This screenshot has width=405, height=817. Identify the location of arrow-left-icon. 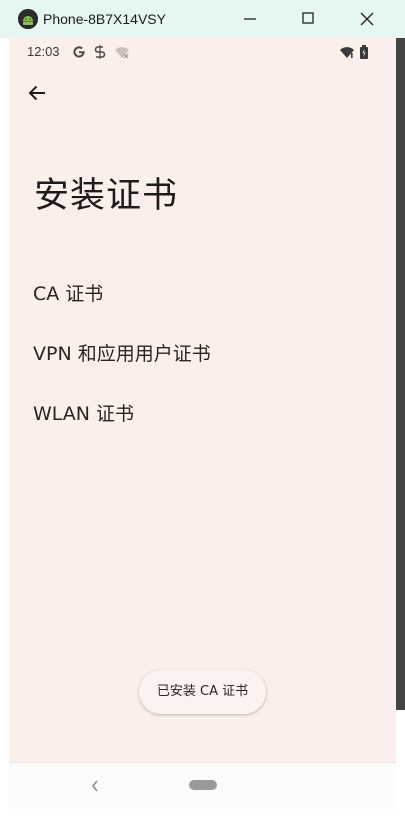
(36, 93).